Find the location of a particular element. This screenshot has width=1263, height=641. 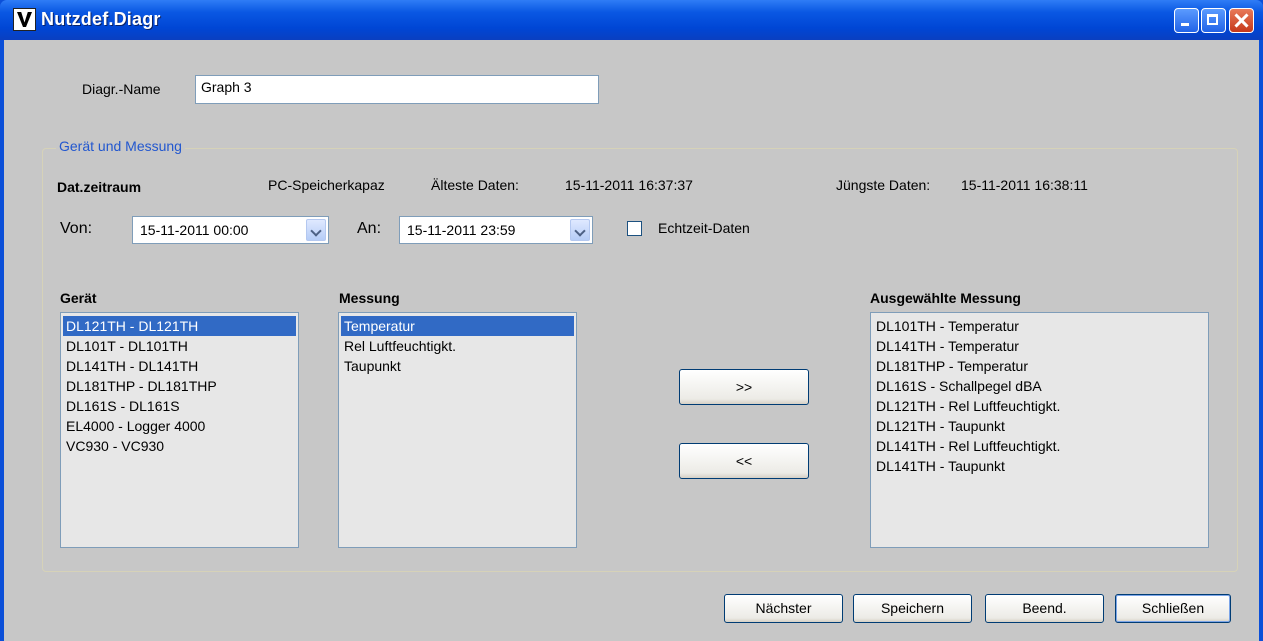

oldest-data-label: Älteste Daten: is located at coordinates (475, 185).